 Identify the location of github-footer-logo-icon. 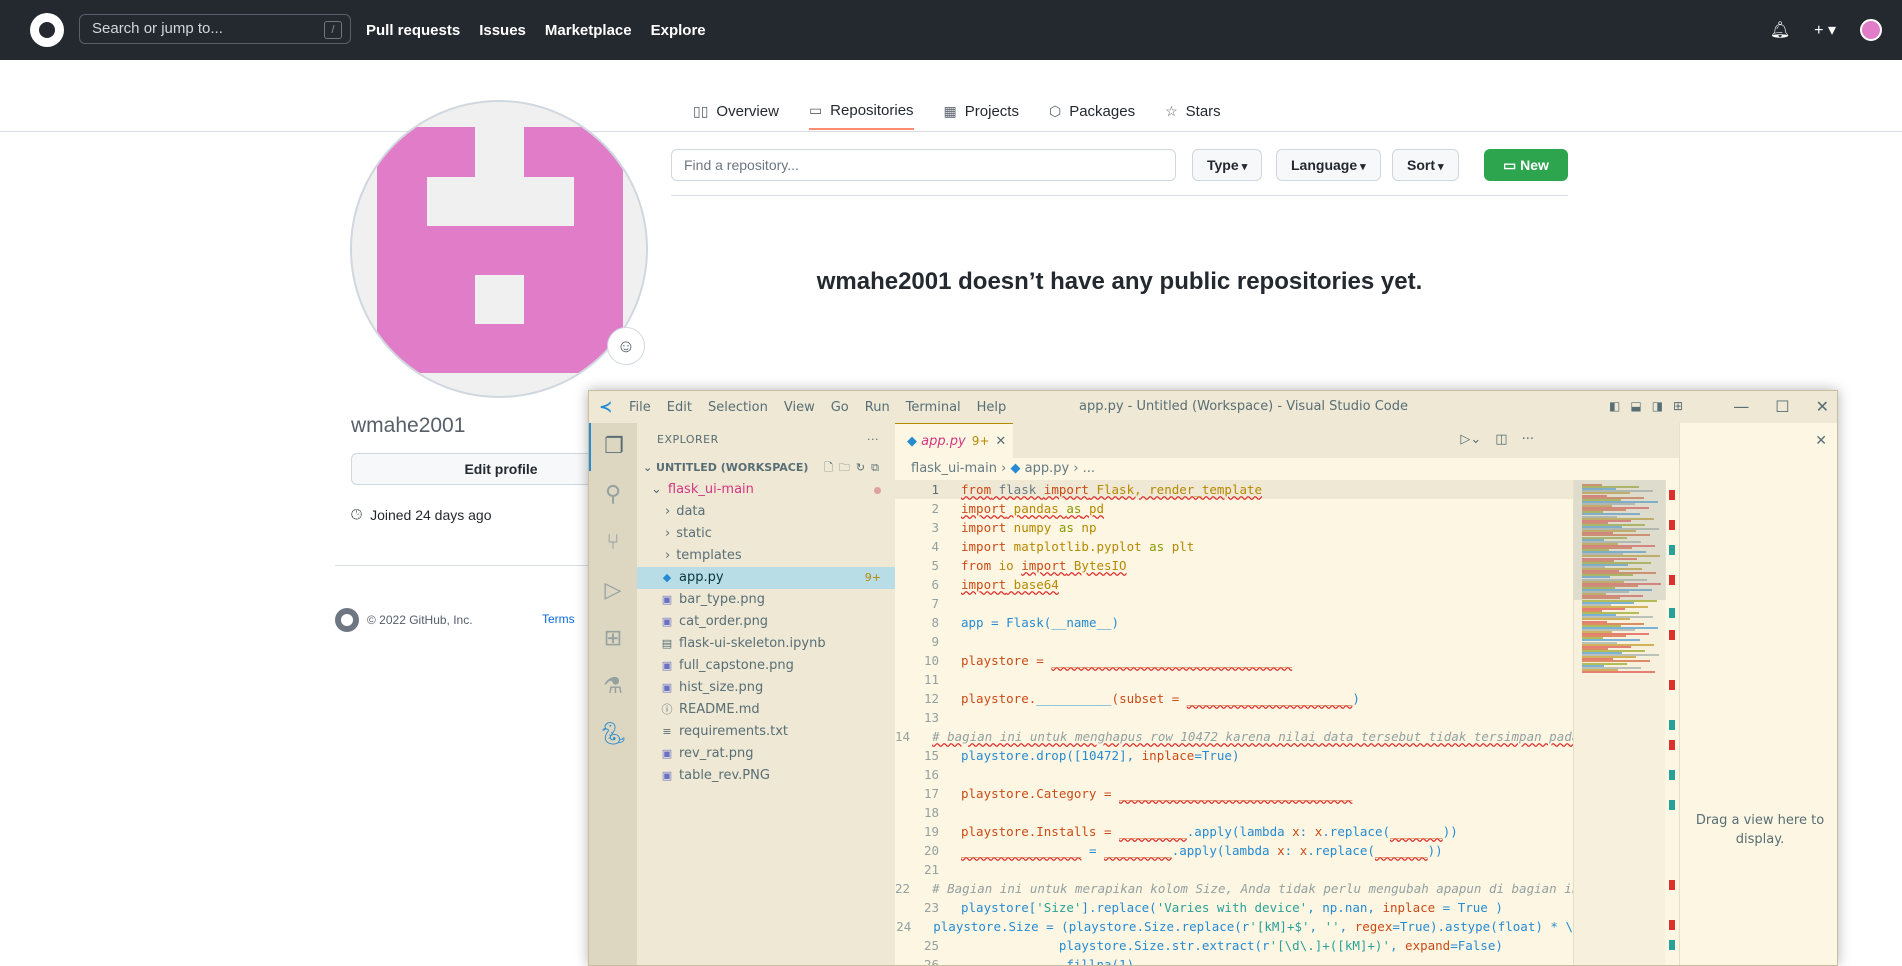
(347, 620).